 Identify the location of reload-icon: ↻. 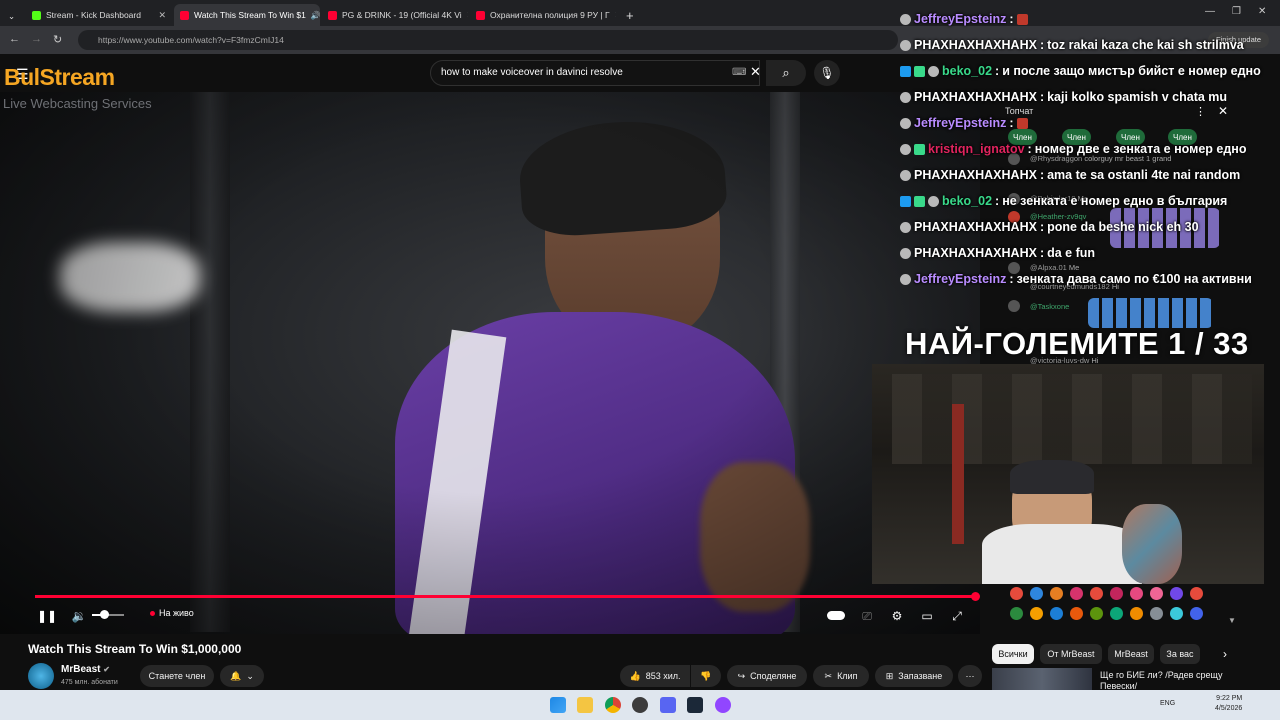
(57, 39).